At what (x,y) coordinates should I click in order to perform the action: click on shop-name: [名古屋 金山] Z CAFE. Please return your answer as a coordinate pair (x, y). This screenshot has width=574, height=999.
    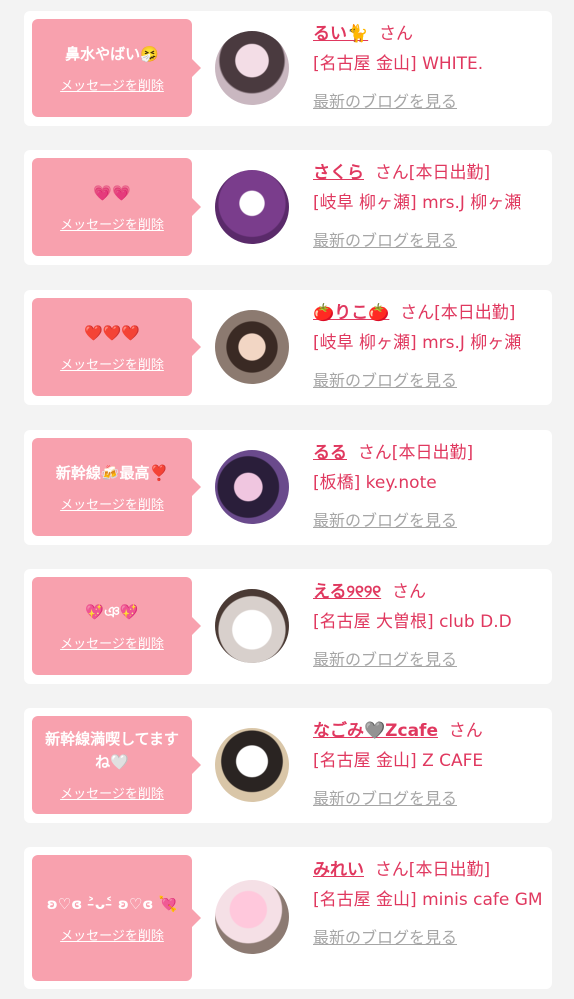
    Looking at the image, I should click on (398, 761).